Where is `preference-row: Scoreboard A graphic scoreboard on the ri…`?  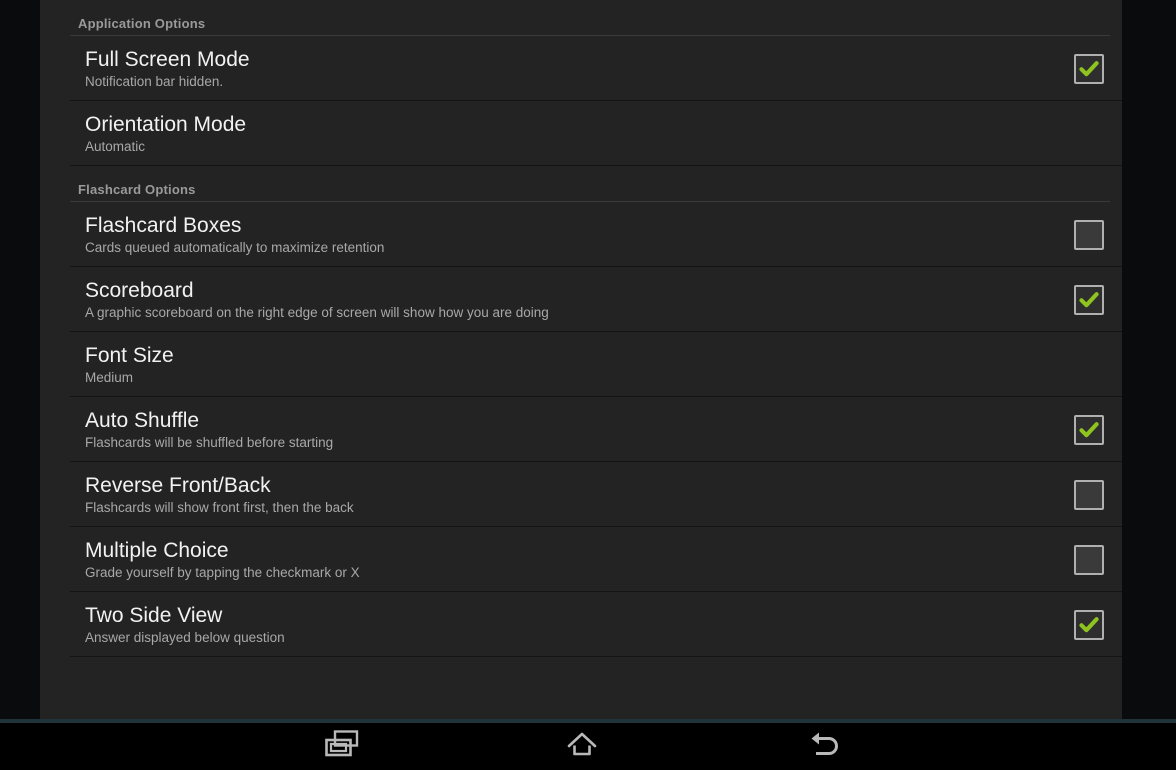
preference-row: Scoreboard A graphic scoreboard on the ri… is located at coordinates (581, 299).